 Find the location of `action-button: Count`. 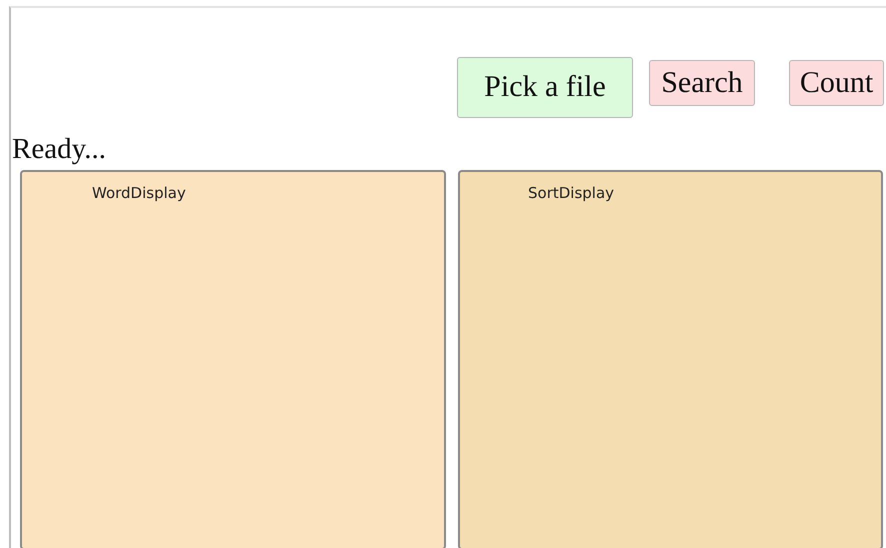

action-button: Count is located at coordinates (836, 83).